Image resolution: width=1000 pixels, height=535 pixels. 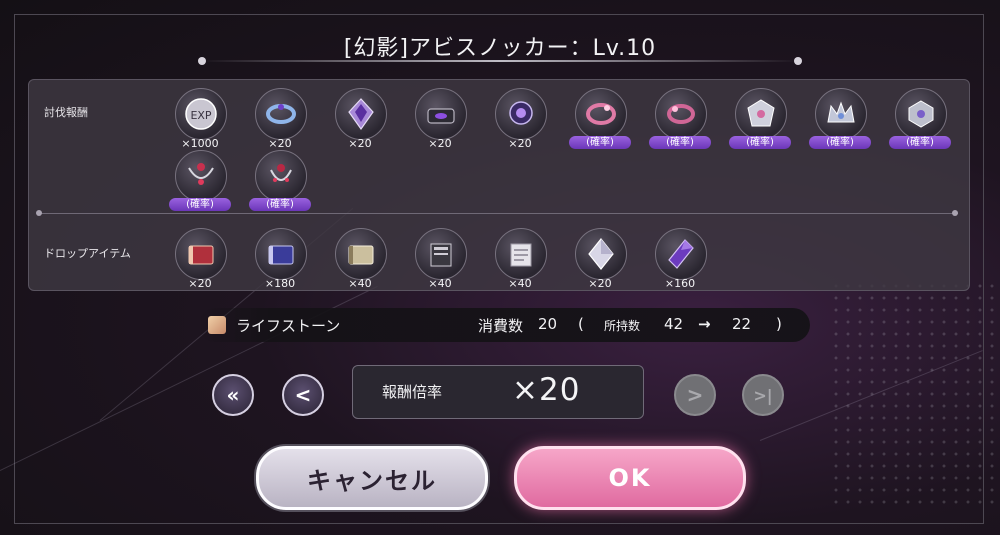 I want to click on first-page-button: «, so click(x=233, y=395).